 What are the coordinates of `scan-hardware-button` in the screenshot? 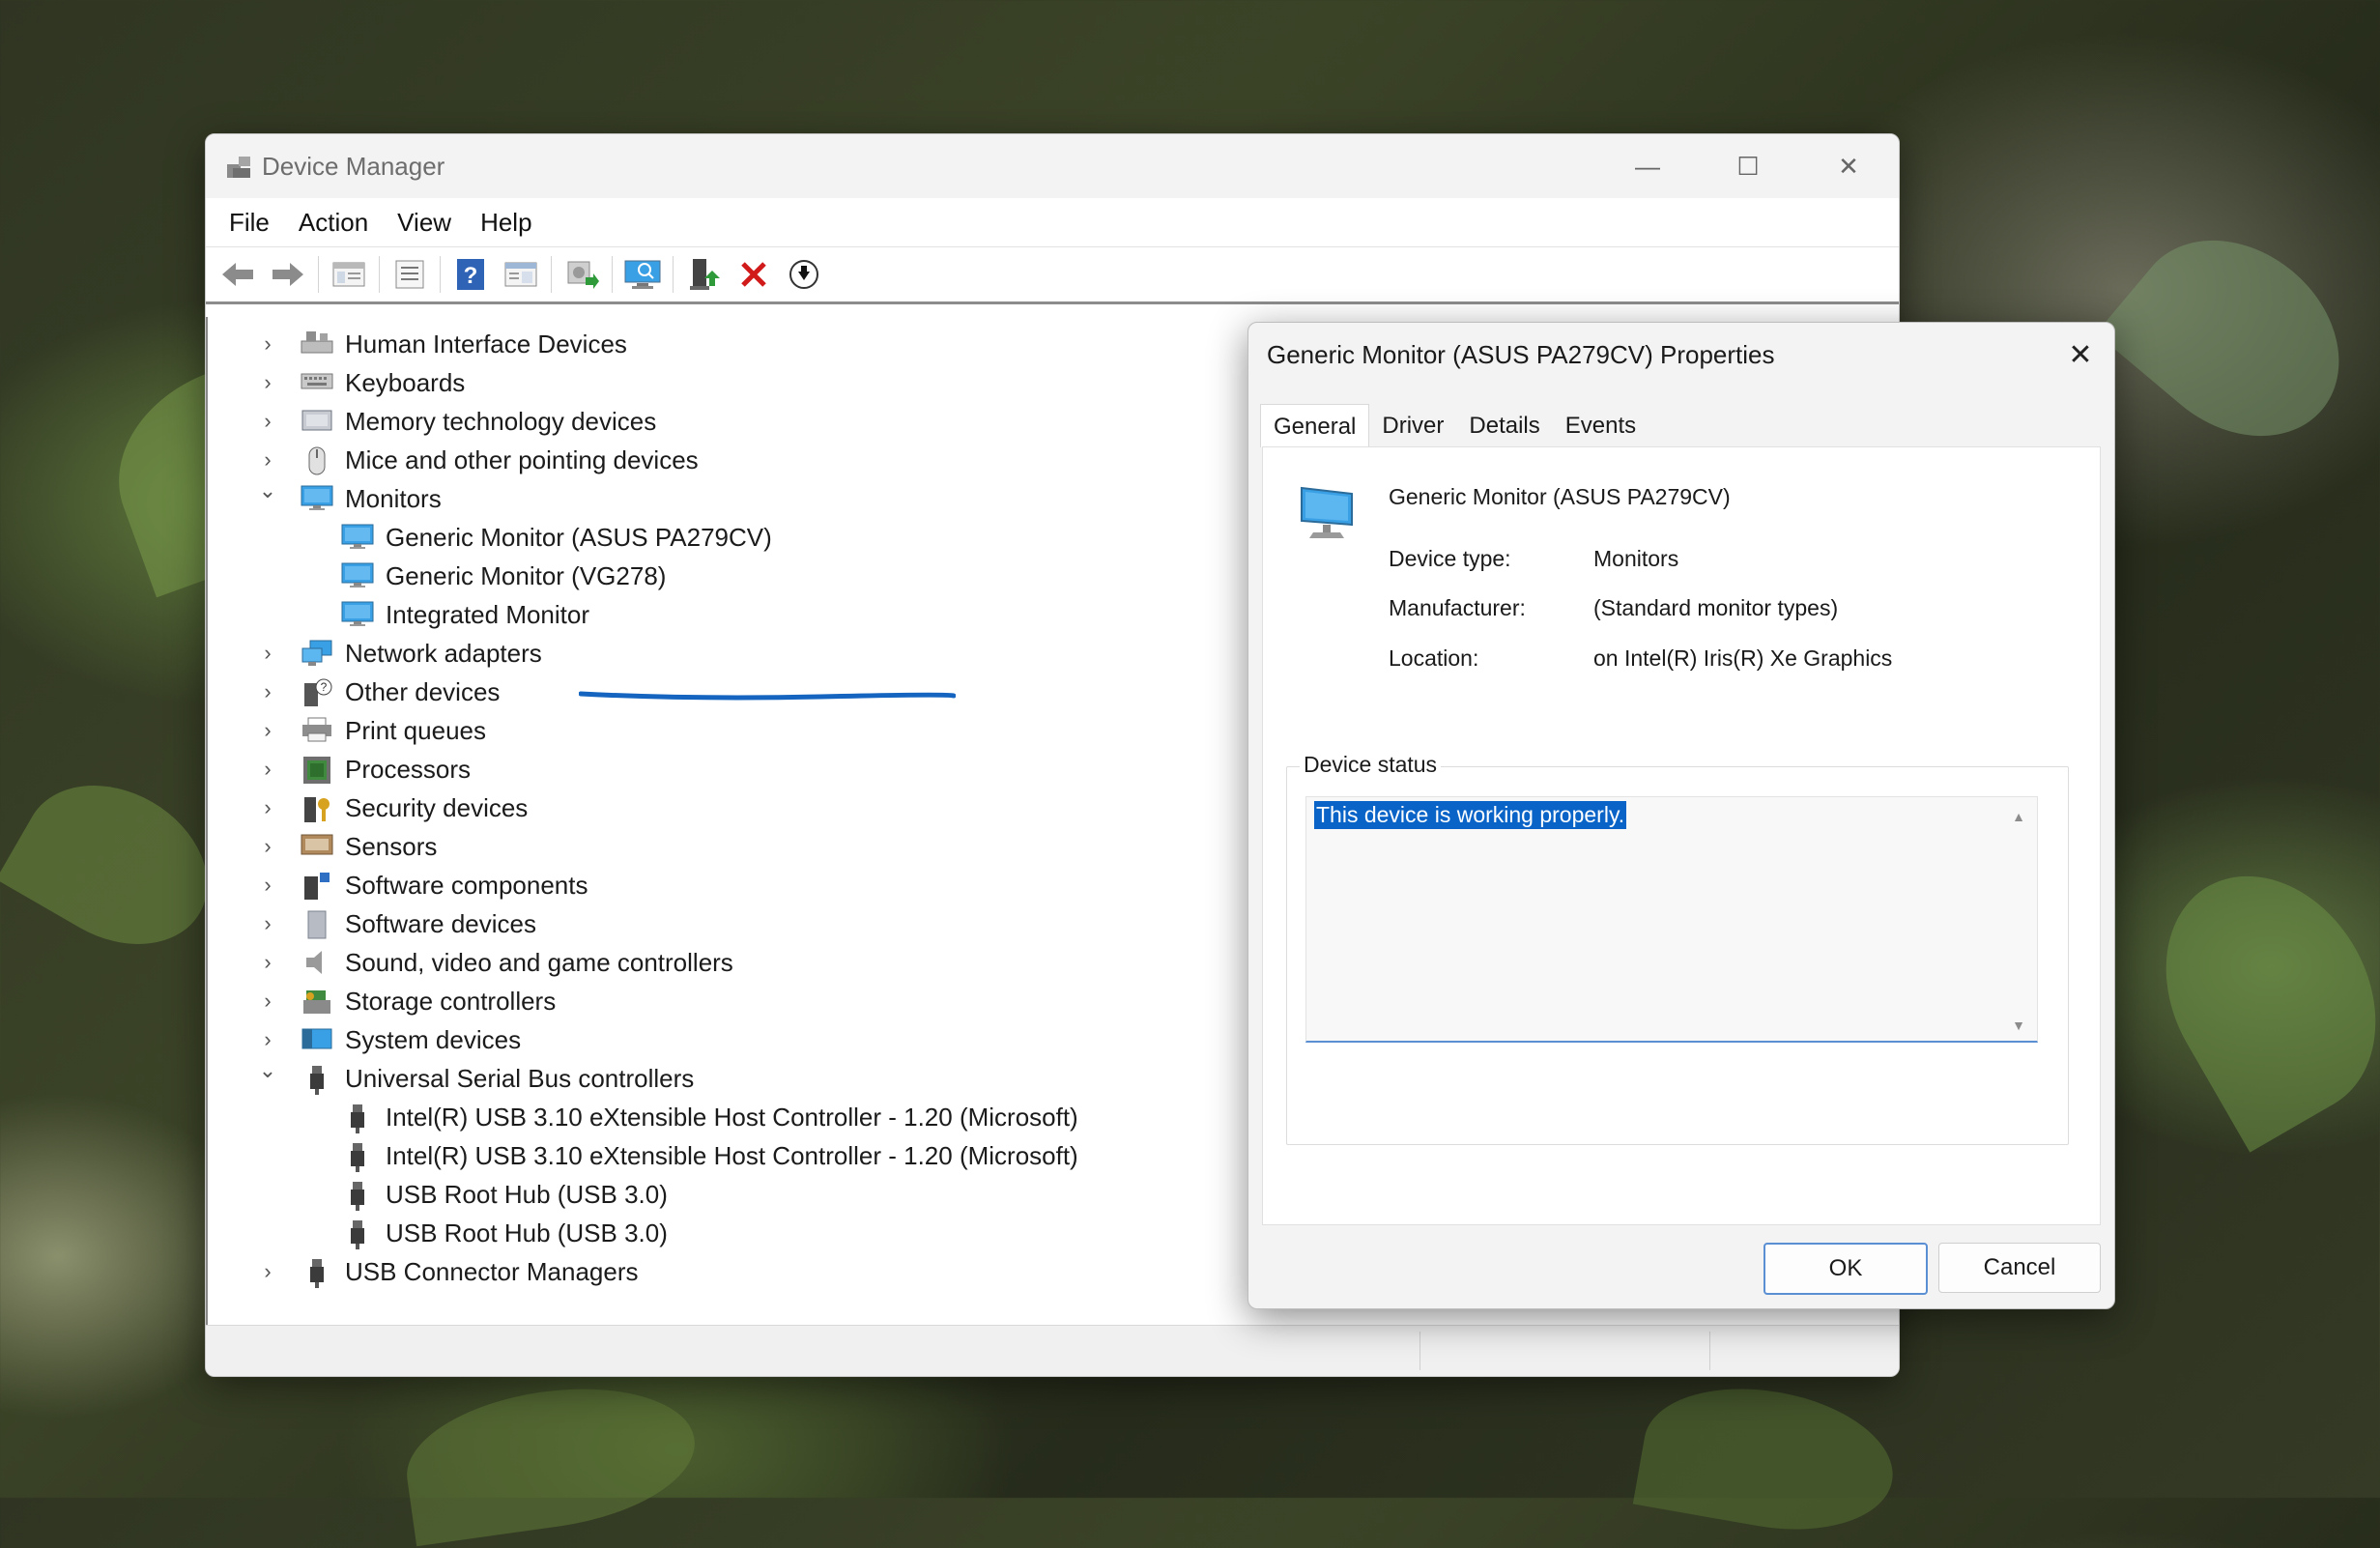 It's located at (642, 275).